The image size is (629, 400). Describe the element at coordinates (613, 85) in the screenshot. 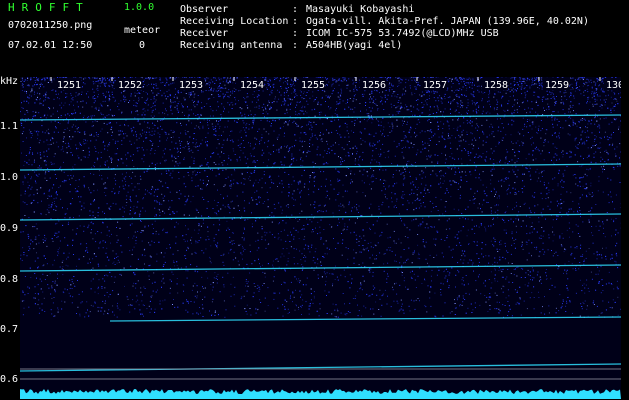

I see `time-label: 1300` at that location.